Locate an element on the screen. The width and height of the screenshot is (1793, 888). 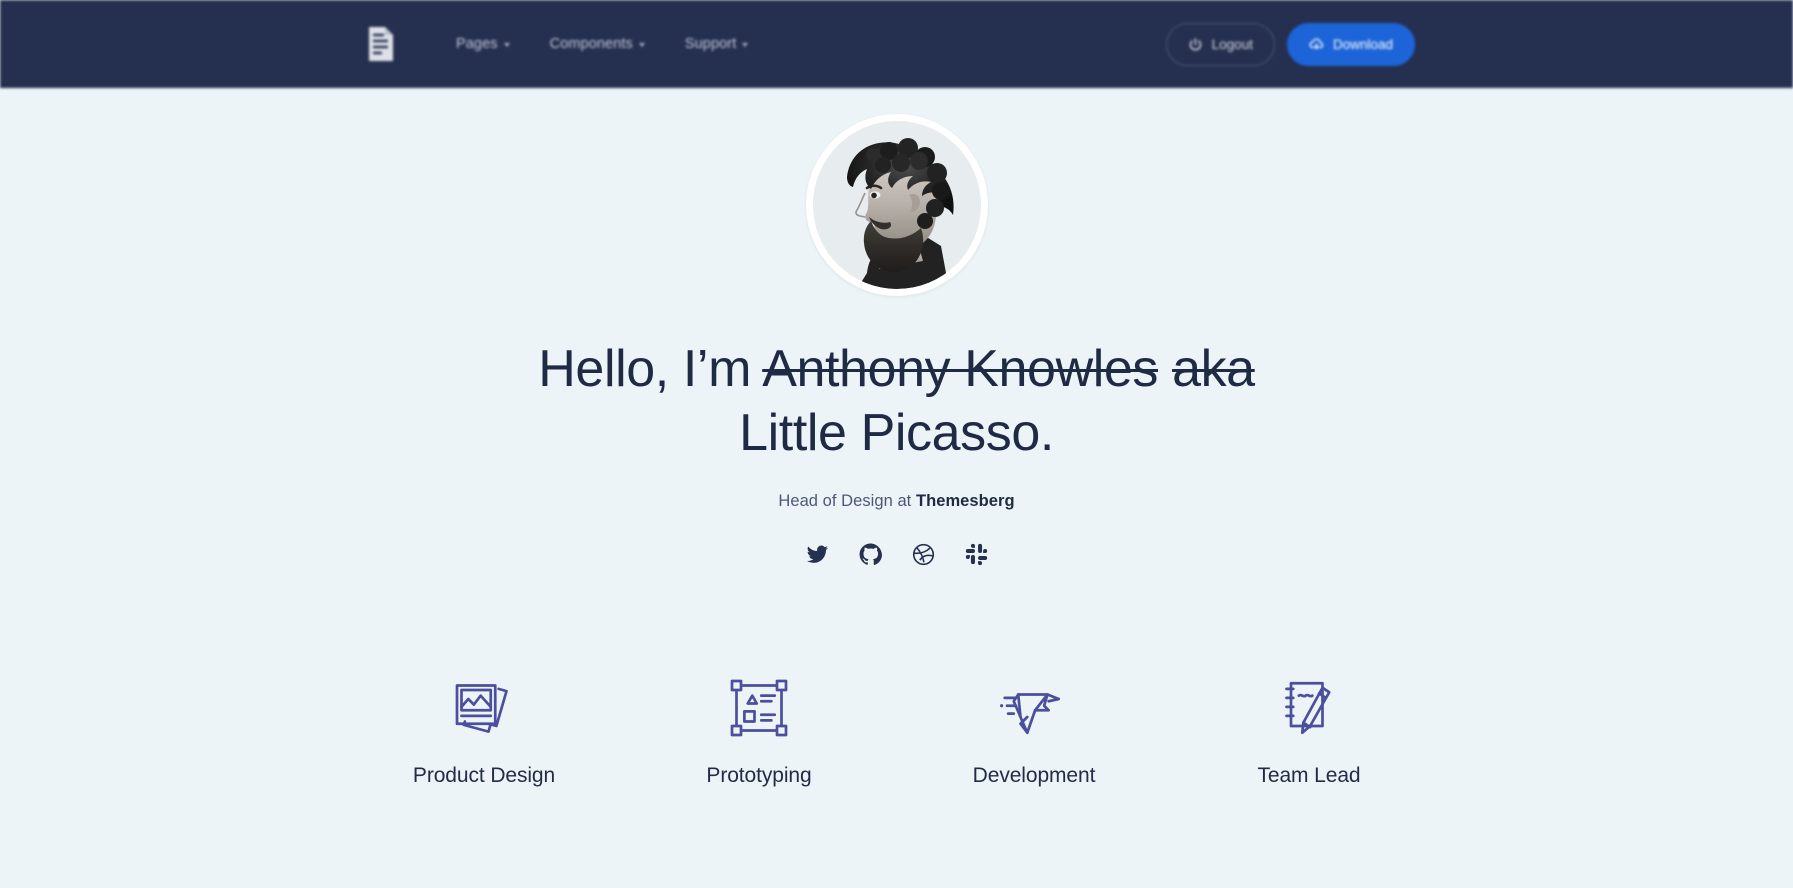
artboard-wireframe-icon is located at coordinates (759, 708).